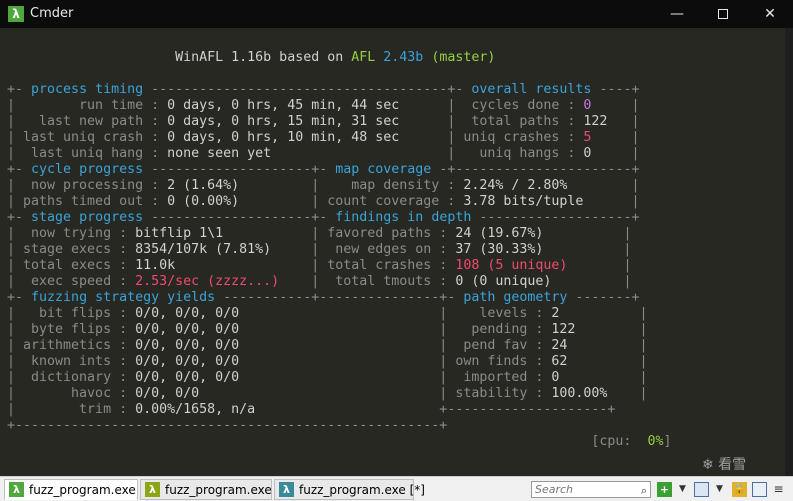 Image resolution: width=793 pixels, height=501 pixels. What do you see at coordinates (655, 441) in the screenshot?
I see `terminal-text: 0%` at bounding box center [655, 441].